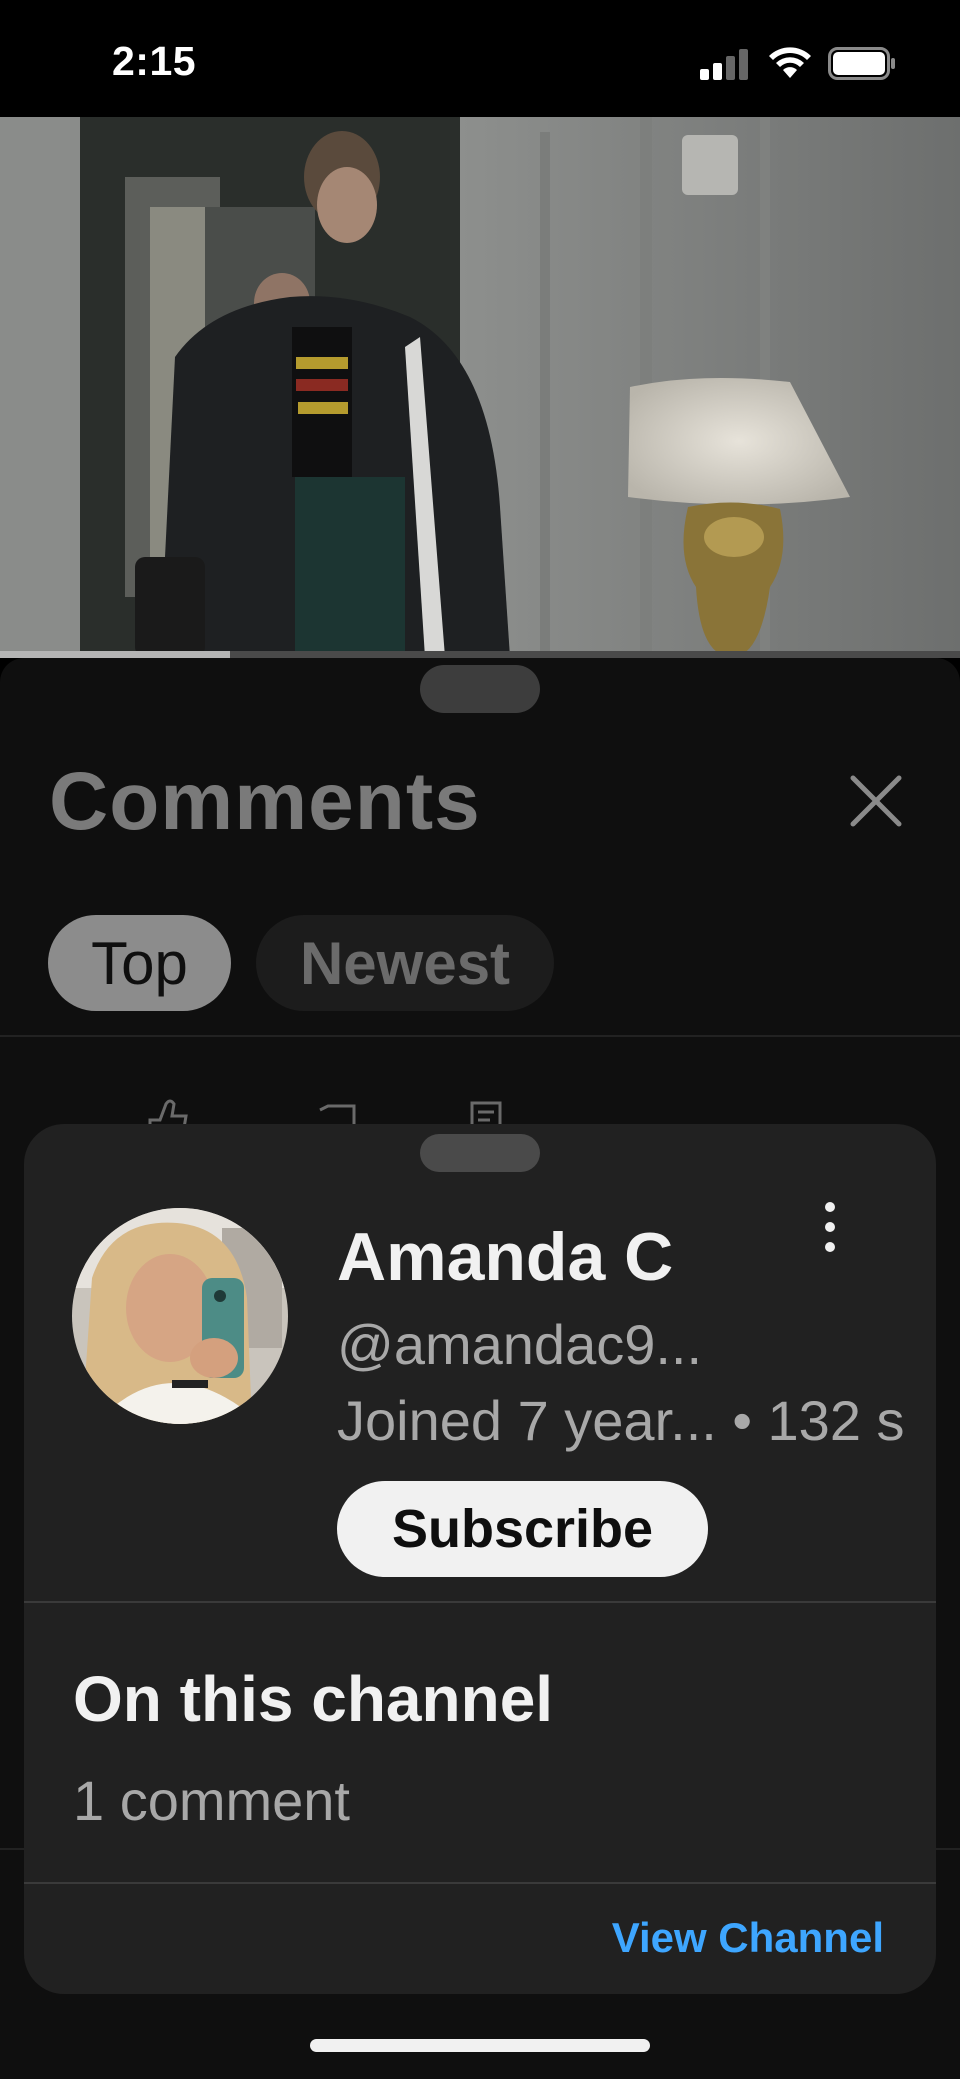 The height and width of the screenshot is (2079, 960). What do you see at coordinates (480, 689) in the screenshot?
I see `comments-drag-handle` at bounding box center [480, 689].